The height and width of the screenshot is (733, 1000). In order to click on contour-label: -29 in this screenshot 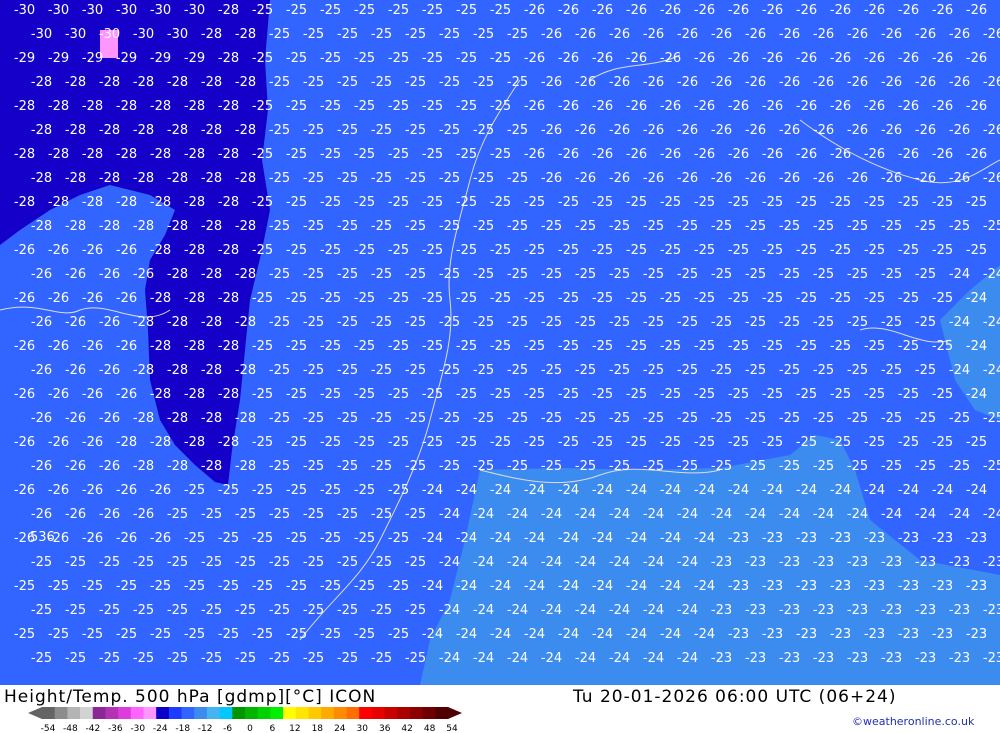, I will do `click(58, 58)`.